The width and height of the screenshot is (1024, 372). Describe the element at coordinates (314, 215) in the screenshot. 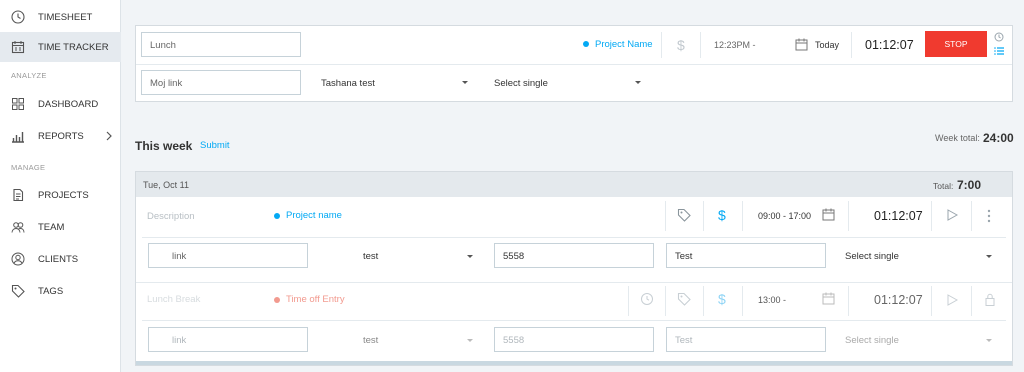

I see `entry-project: Project name` at that location.